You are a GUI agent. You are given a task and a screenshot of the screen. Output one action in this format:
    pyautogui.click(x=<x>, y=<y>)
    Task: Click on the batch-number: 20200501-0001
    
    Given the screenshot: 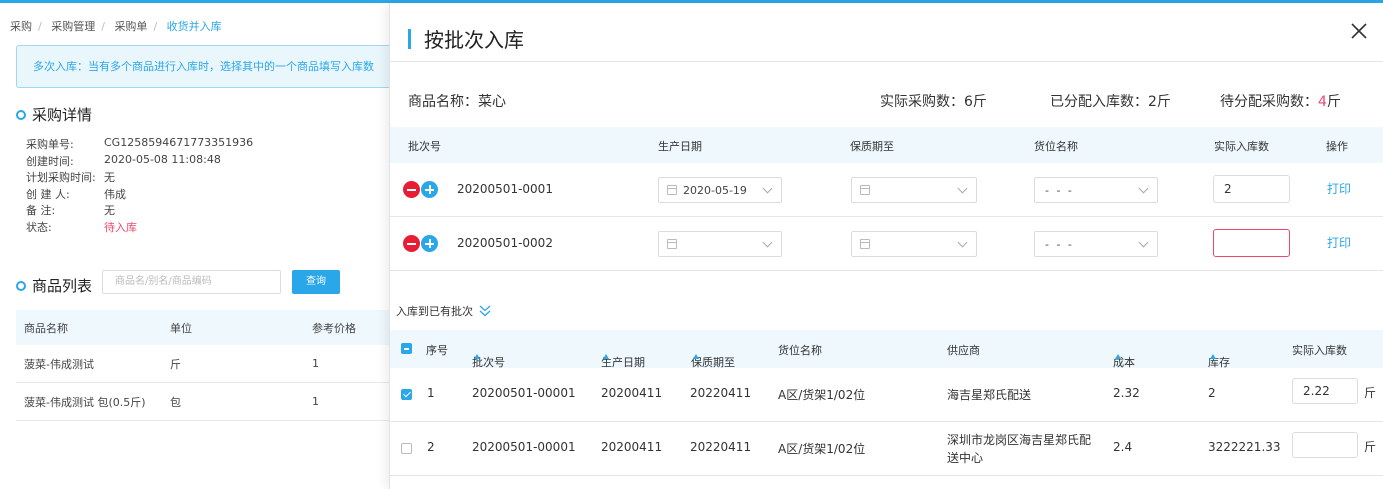 What is the action you would take?
    pyautogui.click(x=505, y=189)
    